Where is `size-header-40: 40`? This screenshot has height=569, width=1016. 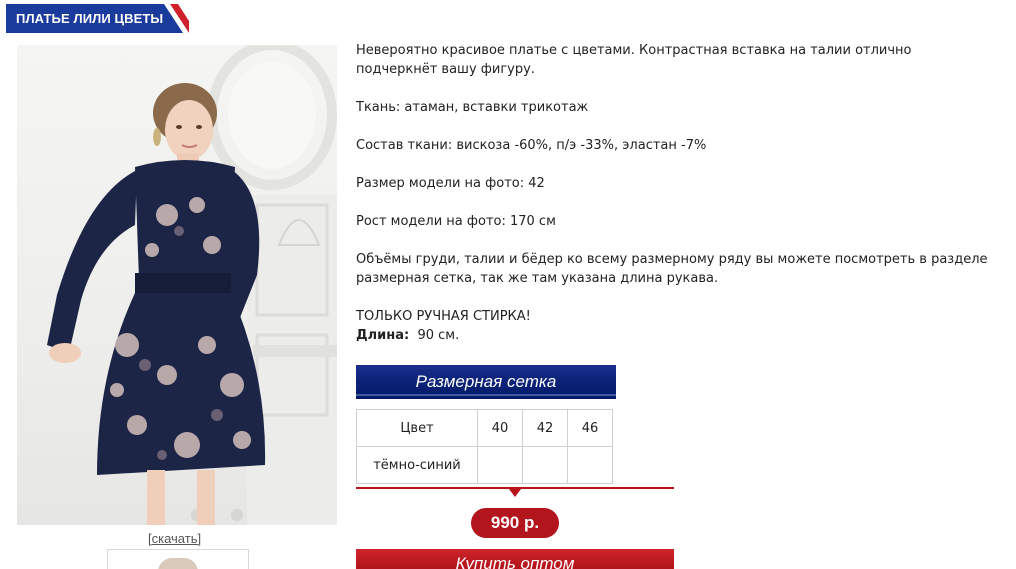
size-header-40: 40 is located at coordinates (500, 428).